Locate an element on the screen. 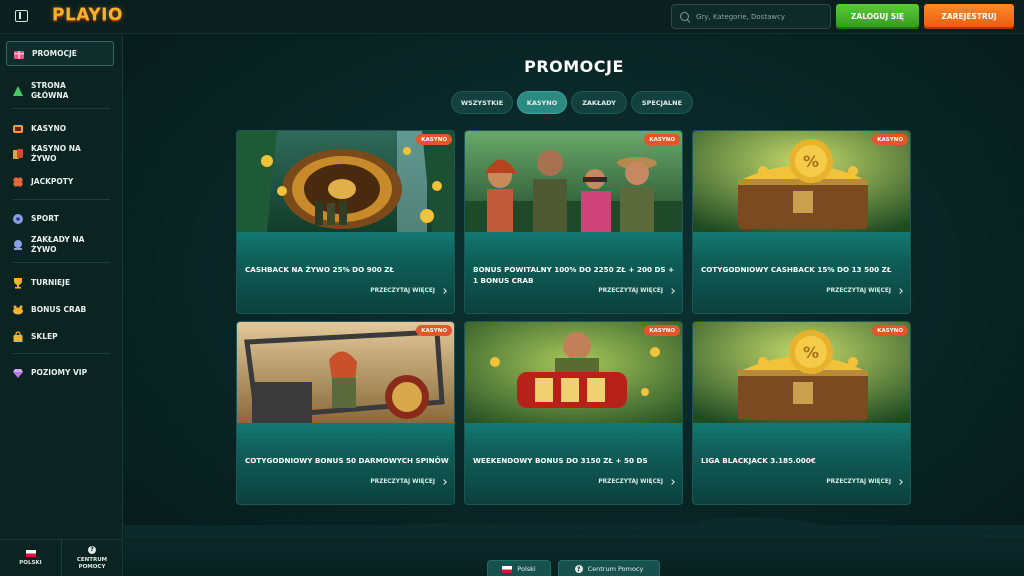 This screenshot has width=1024, height=576. sidebar-item-promotions: PROMOCJE is located at coordinates (60, 53).